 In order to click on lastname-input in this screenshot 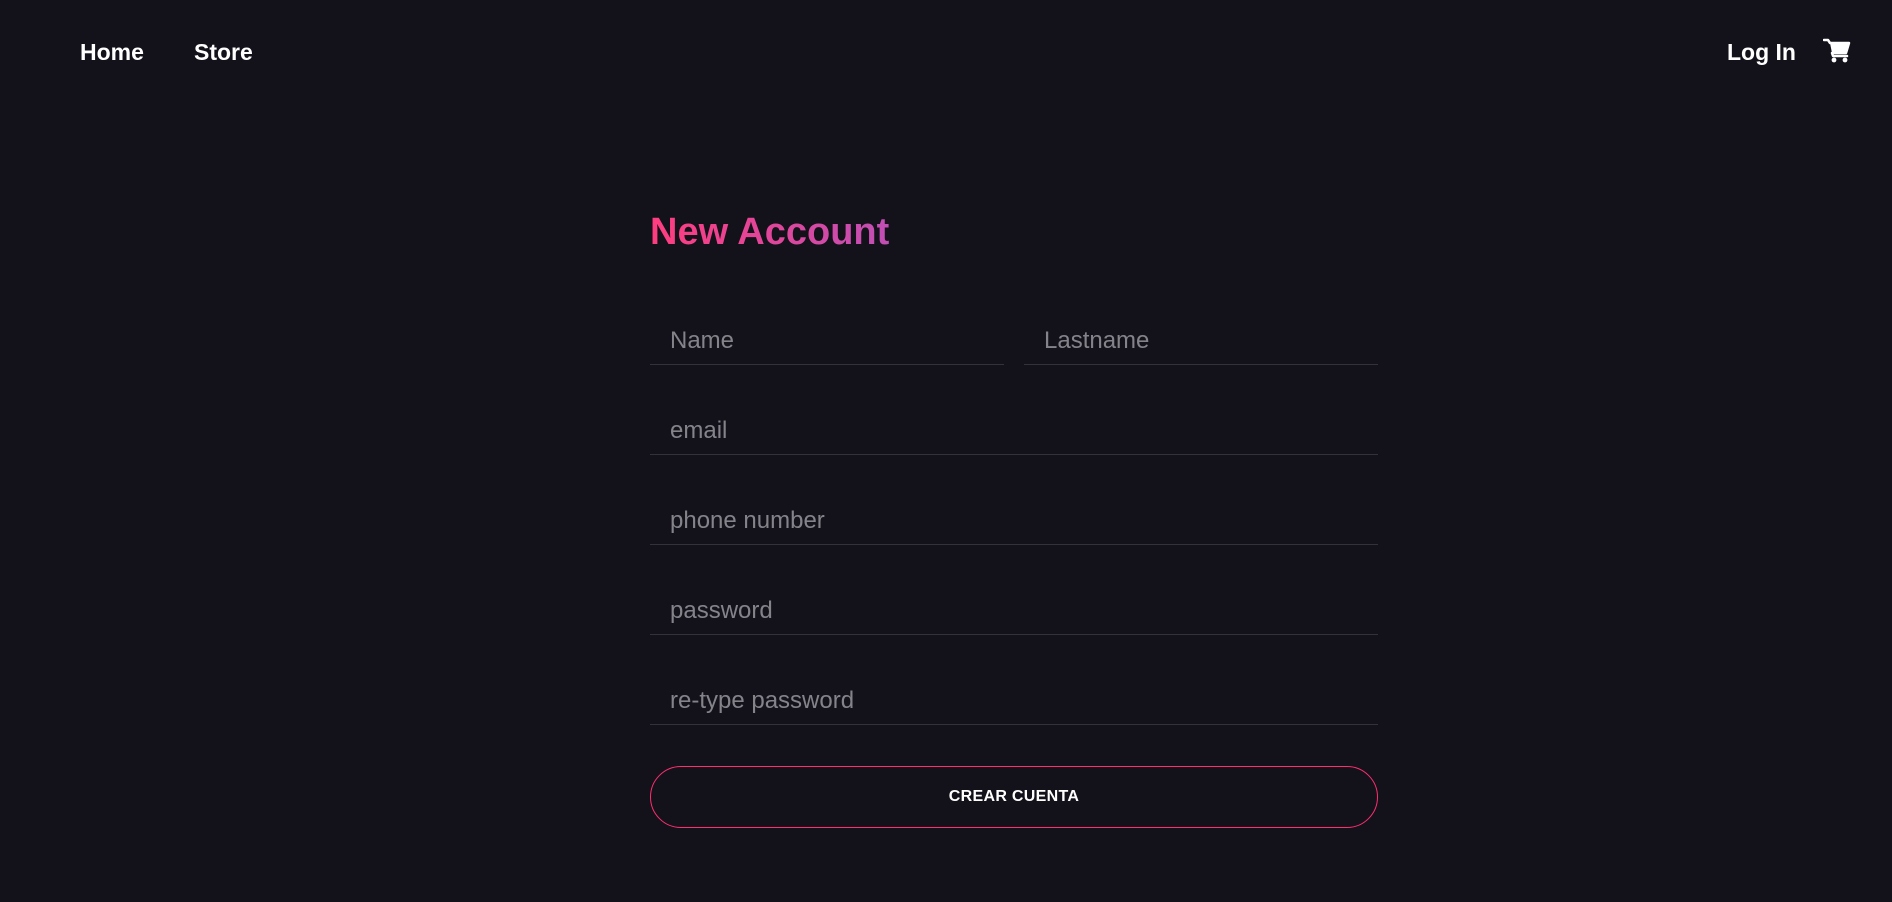, I will do `click(1201, 341)`.